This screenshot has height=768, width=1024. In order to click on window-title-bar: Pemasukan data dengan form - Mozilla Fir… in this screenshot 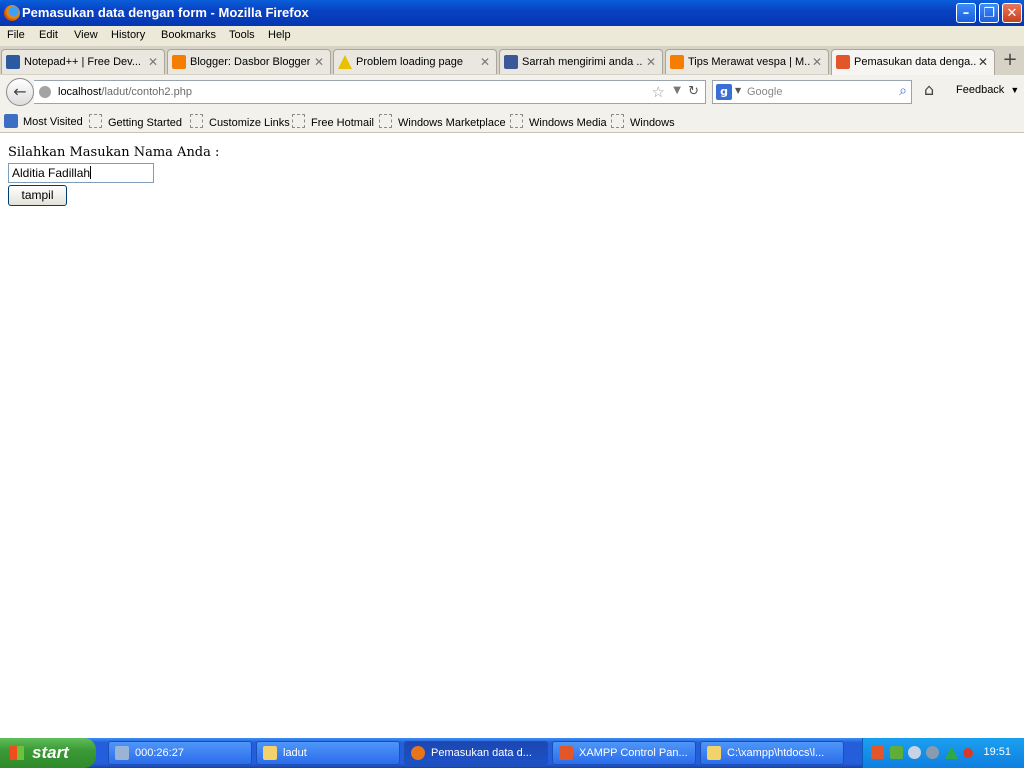, I will do `click(512, 13)`.